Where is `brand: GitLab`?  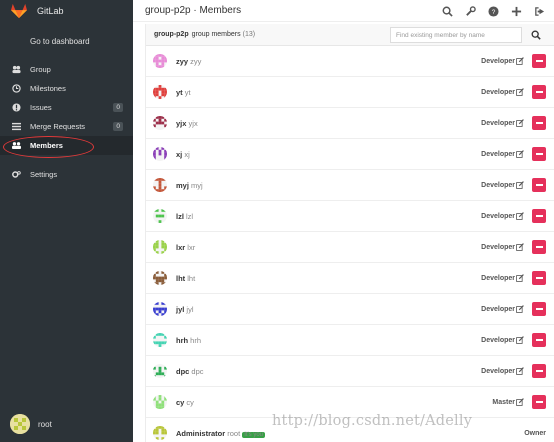
brand: GitLab is located at coordinates (66, 11).